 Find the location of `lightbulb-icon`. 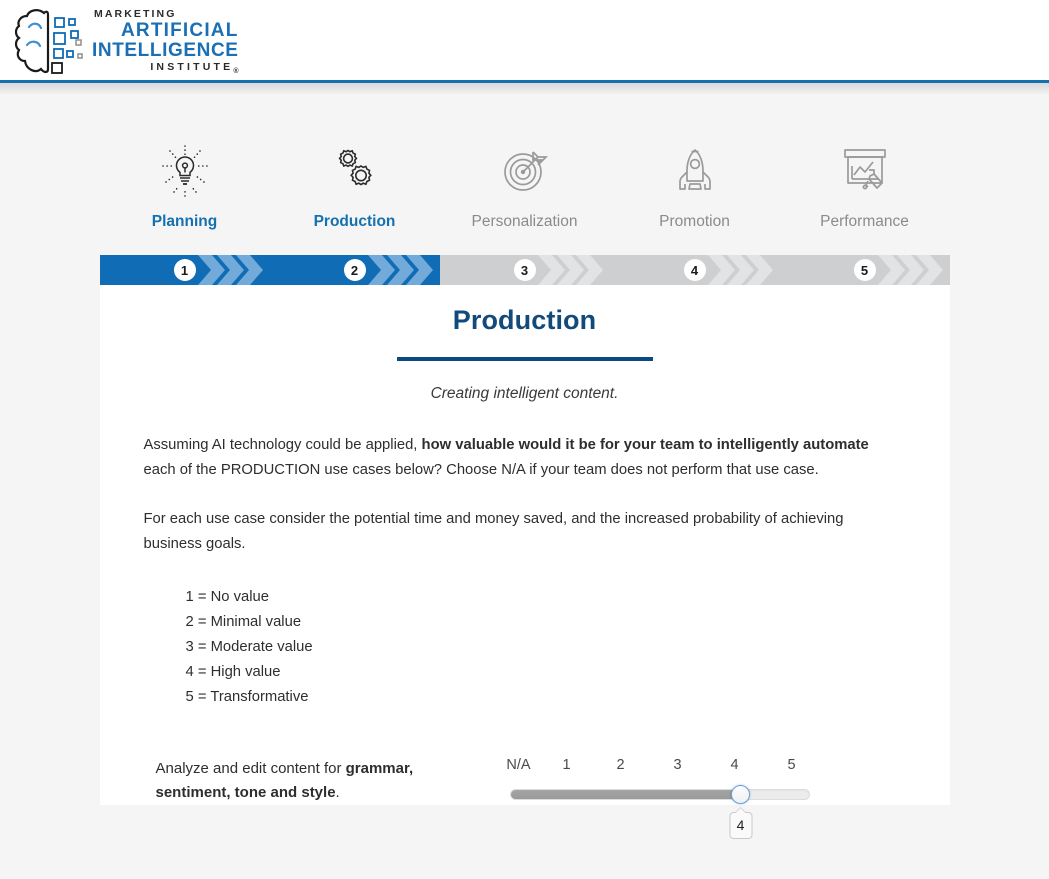

lightbulb-icon is located at coordinates (185, 171).